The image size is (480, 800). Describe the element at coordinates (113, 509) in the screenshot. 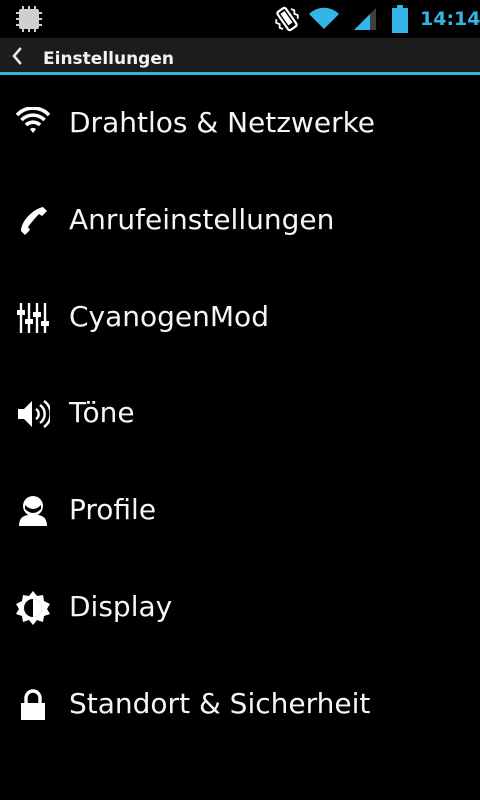

I see `settings-item-label: Profile` at that location.